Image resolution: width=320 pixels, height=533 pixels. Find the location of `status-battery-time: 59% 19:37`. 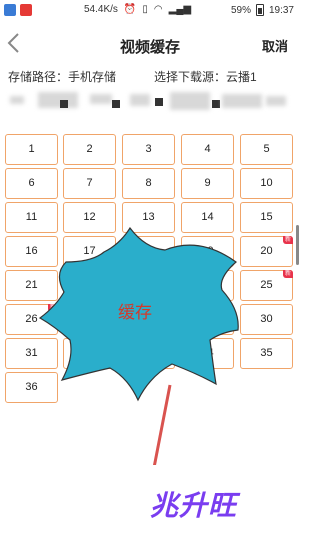

status-battery-time: 59% 19:37 is located at coordinates (262, 10).